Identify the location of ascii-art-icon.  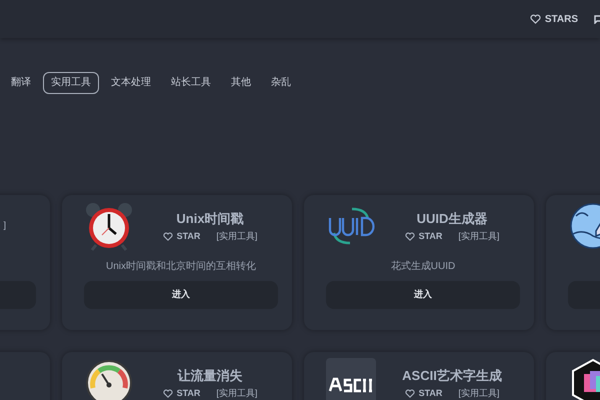
(351, 379).